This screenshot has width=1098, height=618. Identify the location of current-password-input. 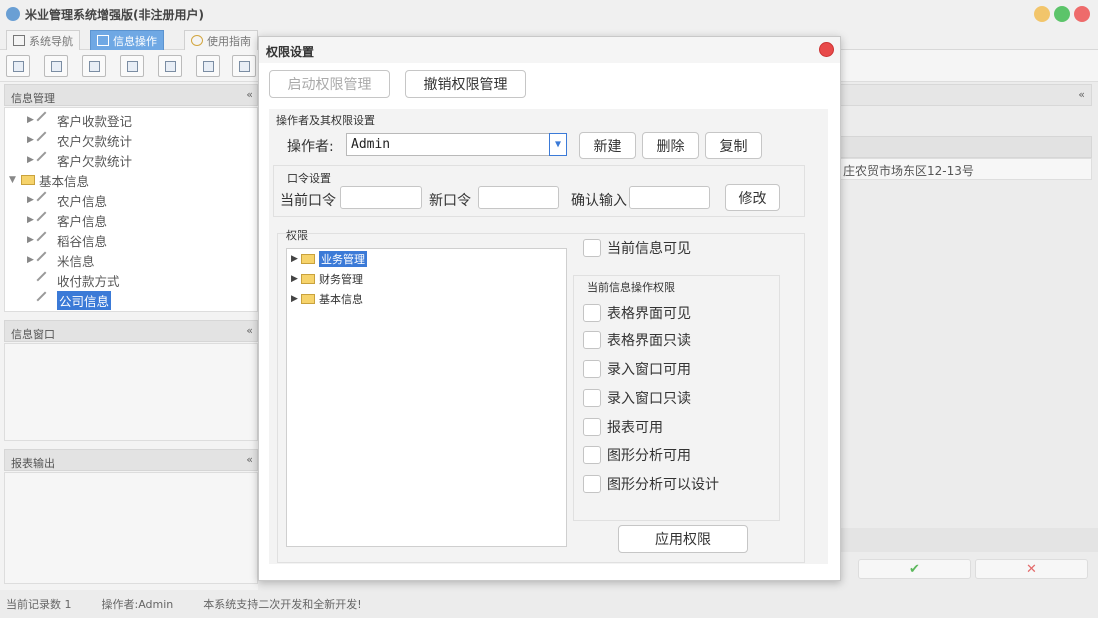
(381, 197).